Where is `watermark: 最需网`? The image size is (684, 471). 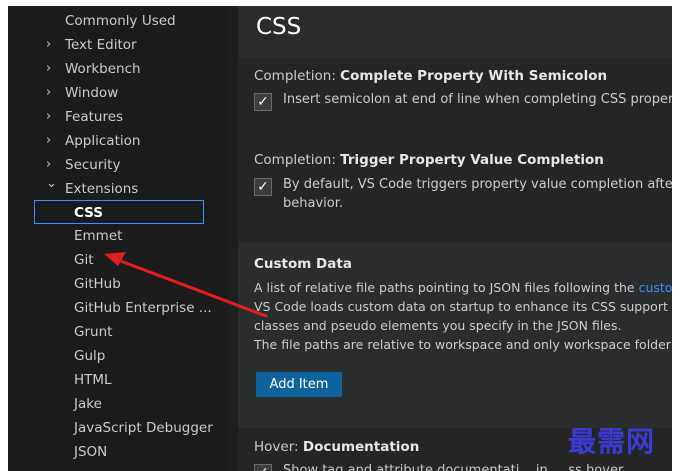
watermark: 最需网 is located at coordinates (612, 441).